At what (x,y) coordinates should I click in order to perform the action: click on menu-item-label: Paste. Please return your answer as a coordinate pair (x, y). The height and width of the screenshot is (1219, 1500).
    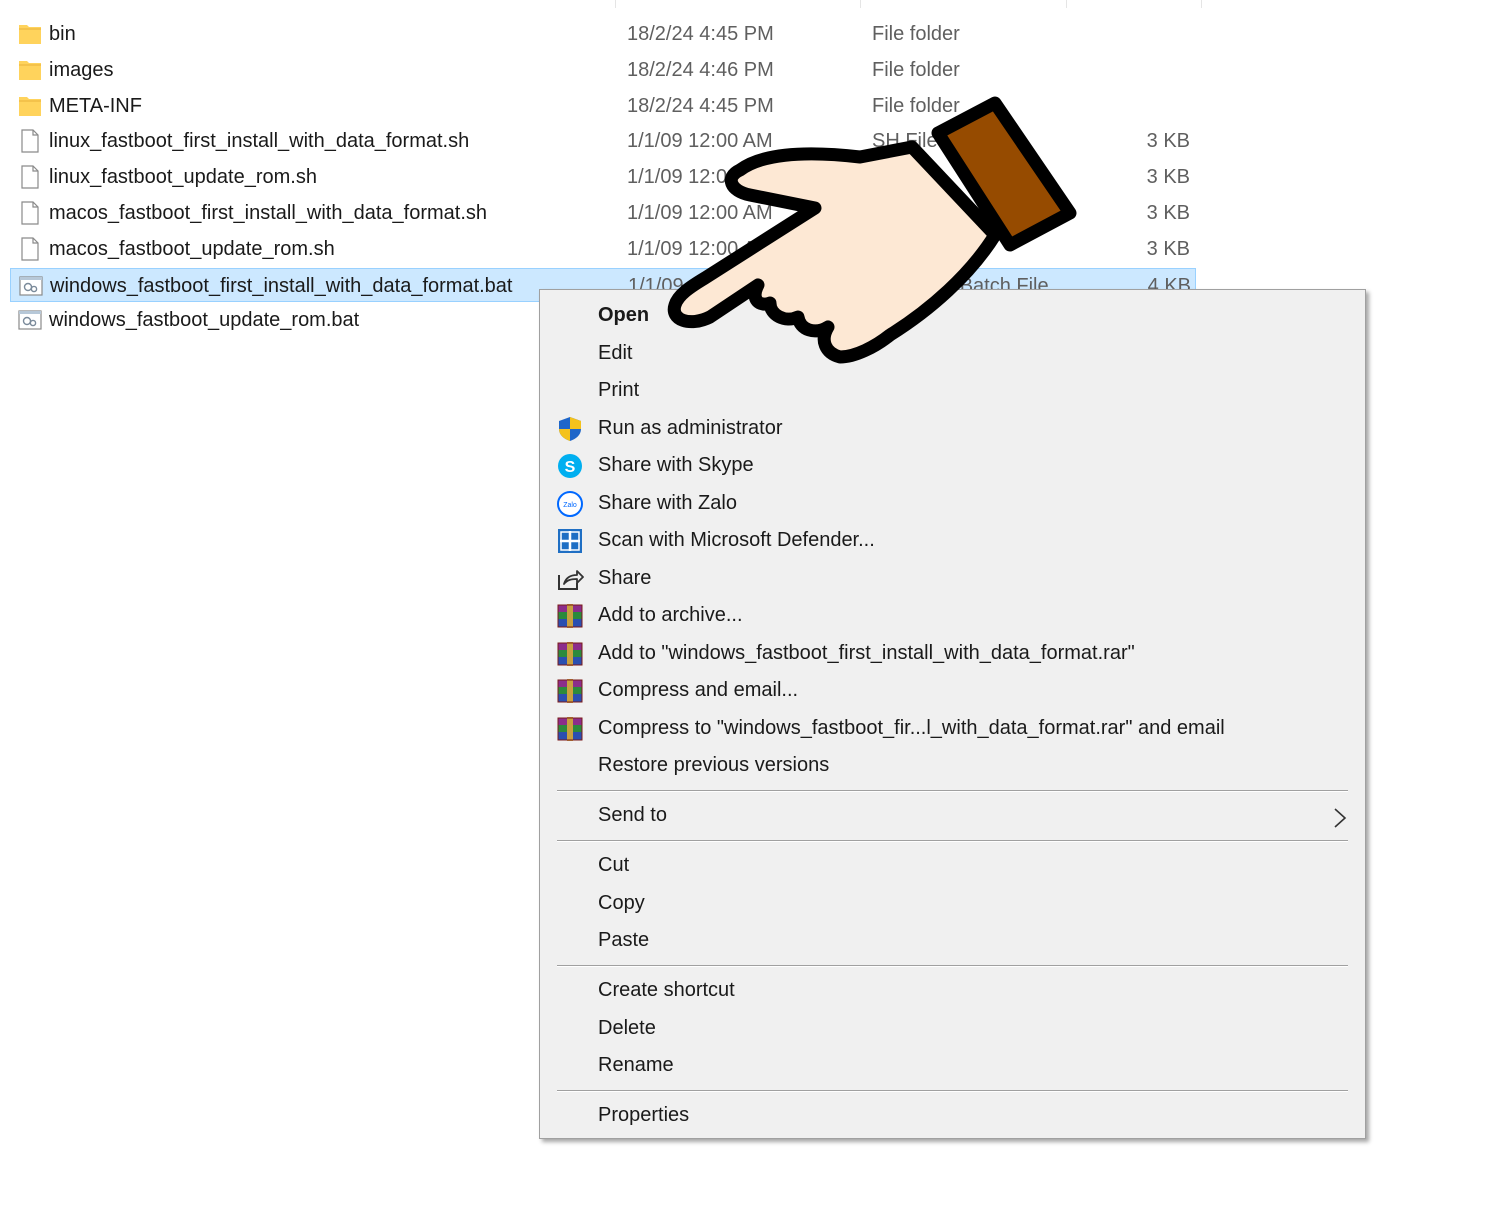
    Looking at the image, I should click on (624, 940).